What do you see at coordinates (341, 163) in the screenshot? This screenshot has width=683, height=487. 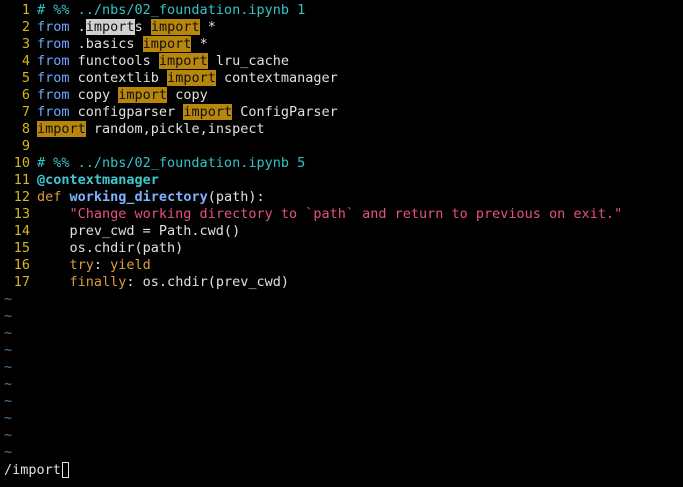 I see `code-line: 10 # %% ../nbs/02_foundation.ipynb 5` at bounding box center [341, 163].